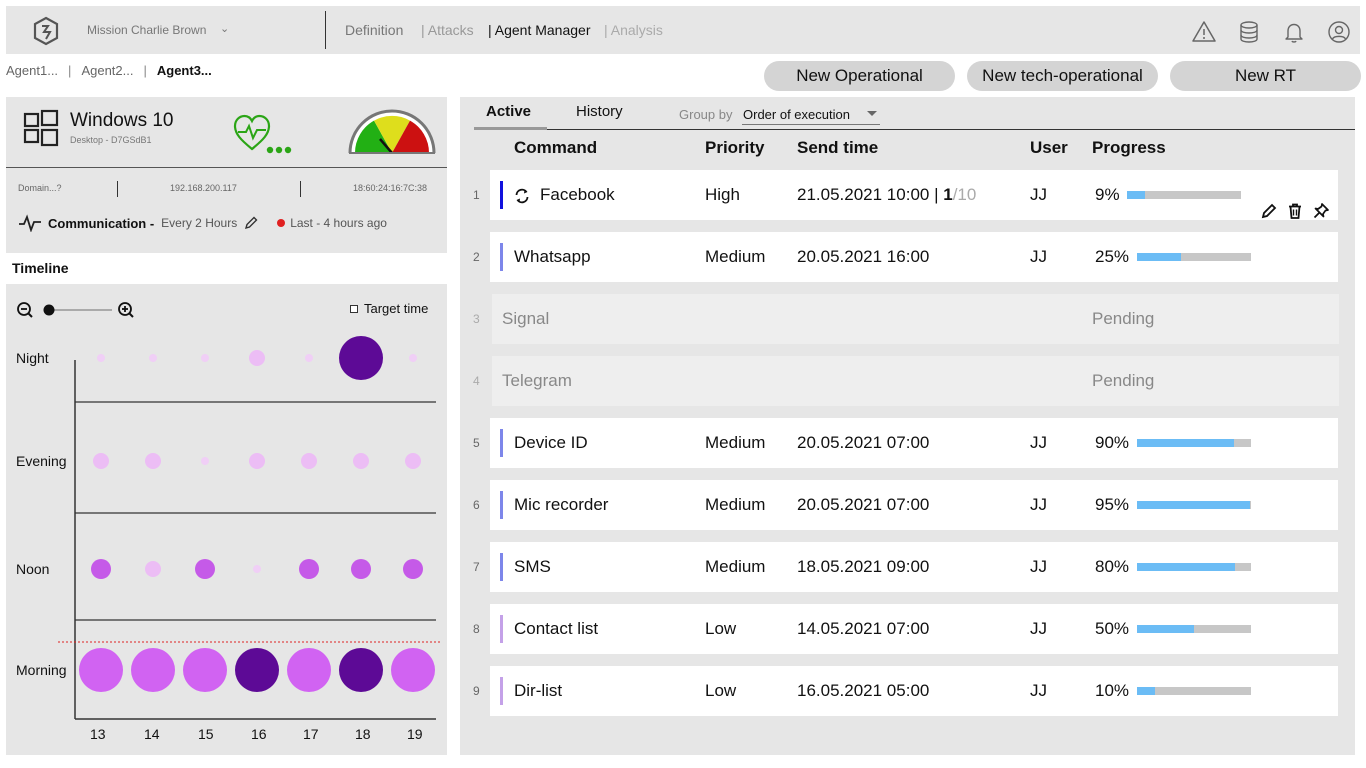  Describe the element at coordinates (915, 381) in the screenshot. I see `command-row: Telegram Pending` at that location.